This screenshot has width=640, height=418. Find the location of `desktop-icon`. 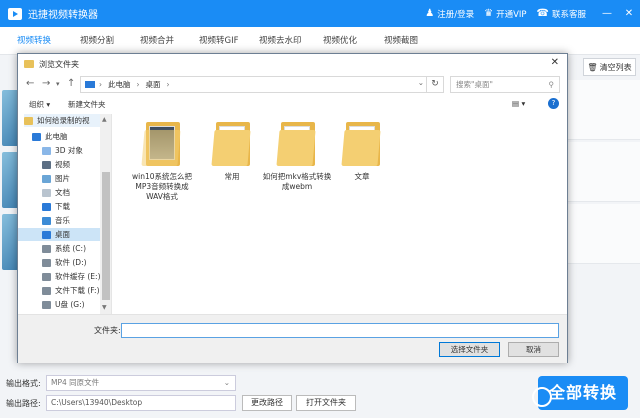

desktop-icon is located at coordinates (46, 234).